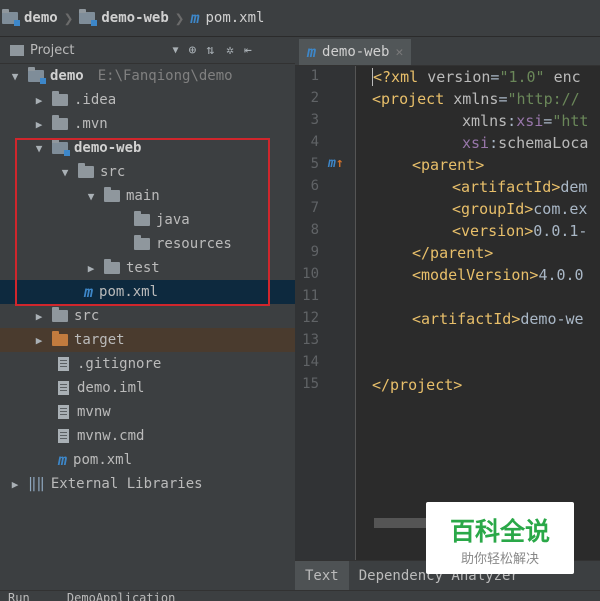 The width and height of the screenshot is (600, 601). Describe the element at coordinates (310, 340) in the screenshot. I see `line-number: 13` at that location.